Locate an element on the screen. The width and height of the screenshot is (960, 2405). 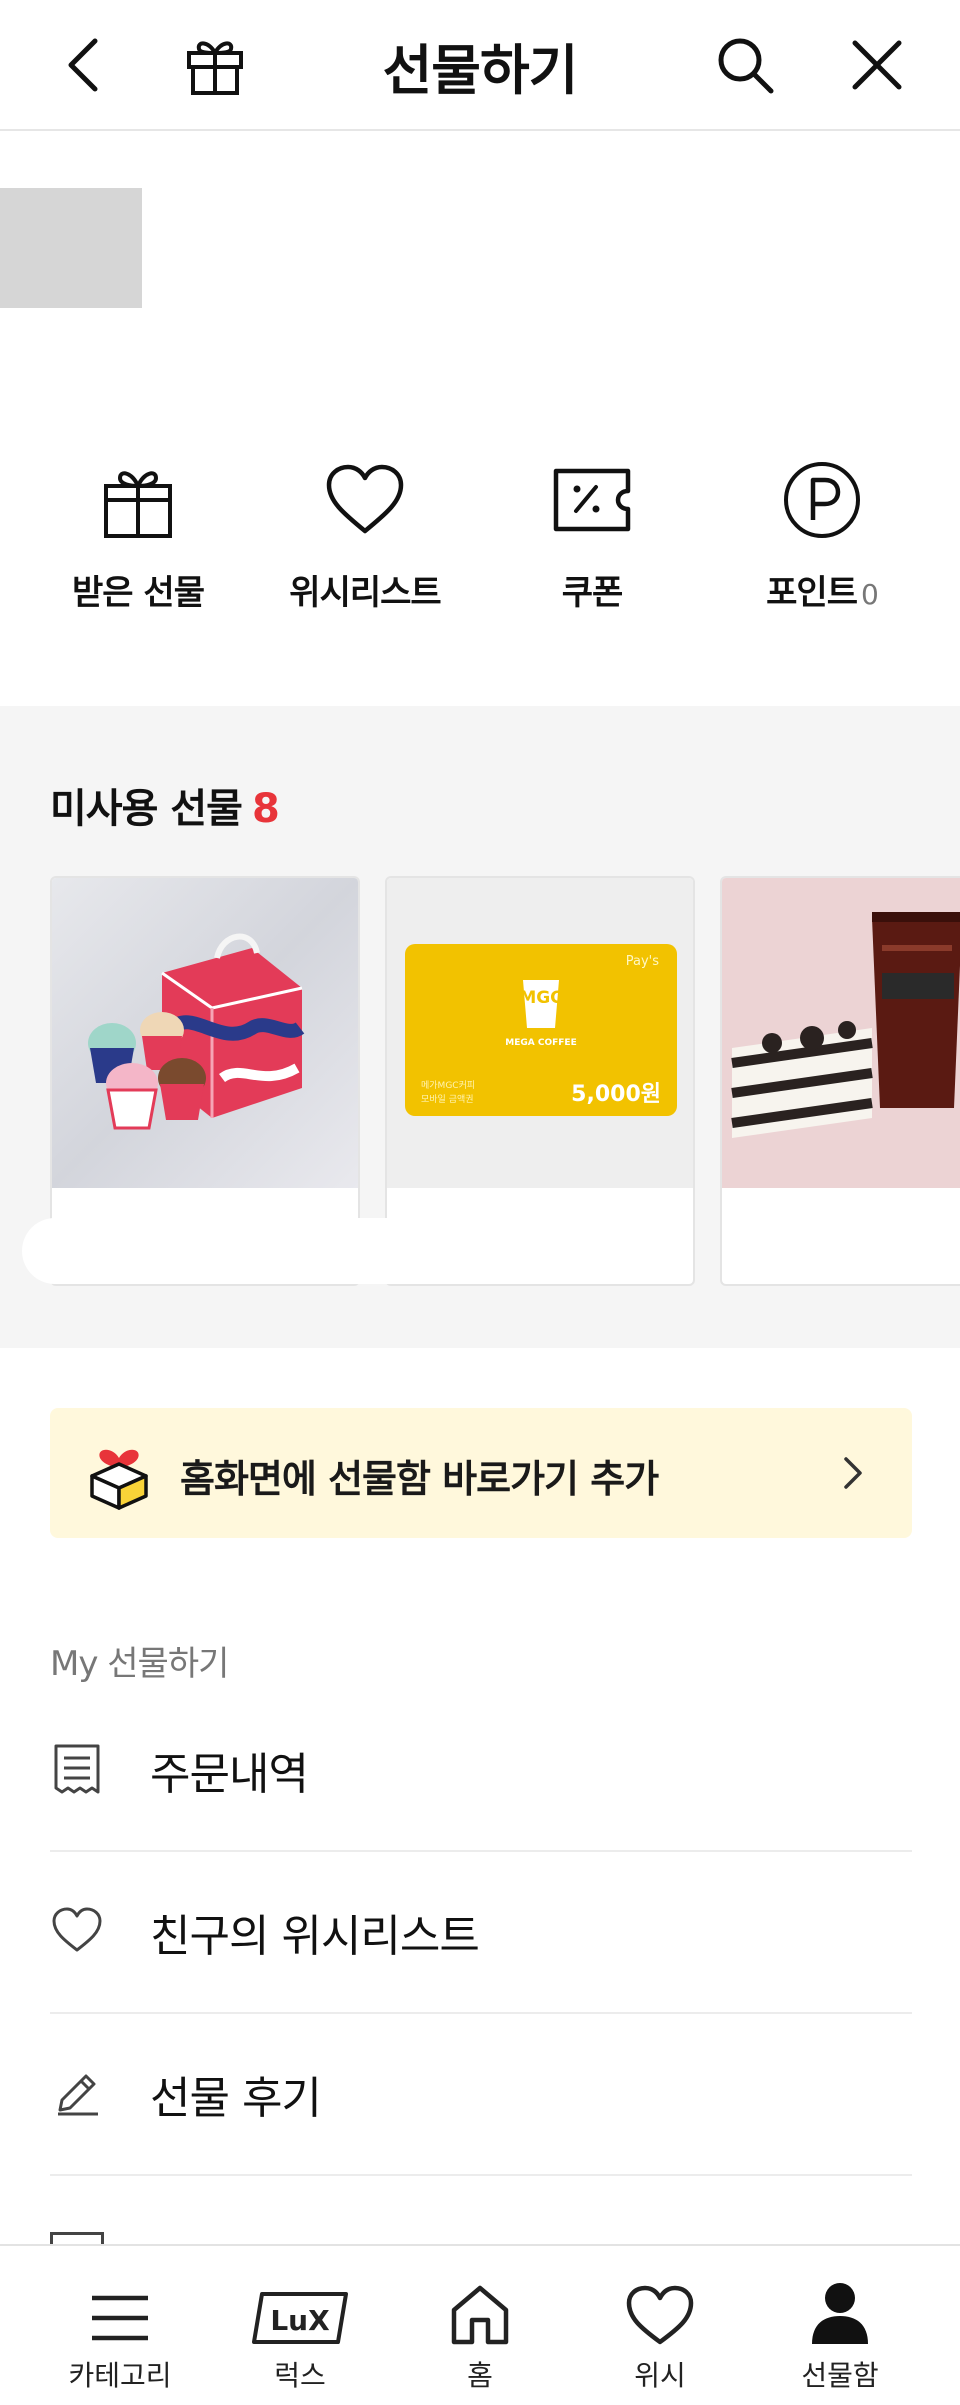
brand-subtitle: MEGA COFFEE is located at coordinates (541, 1043).